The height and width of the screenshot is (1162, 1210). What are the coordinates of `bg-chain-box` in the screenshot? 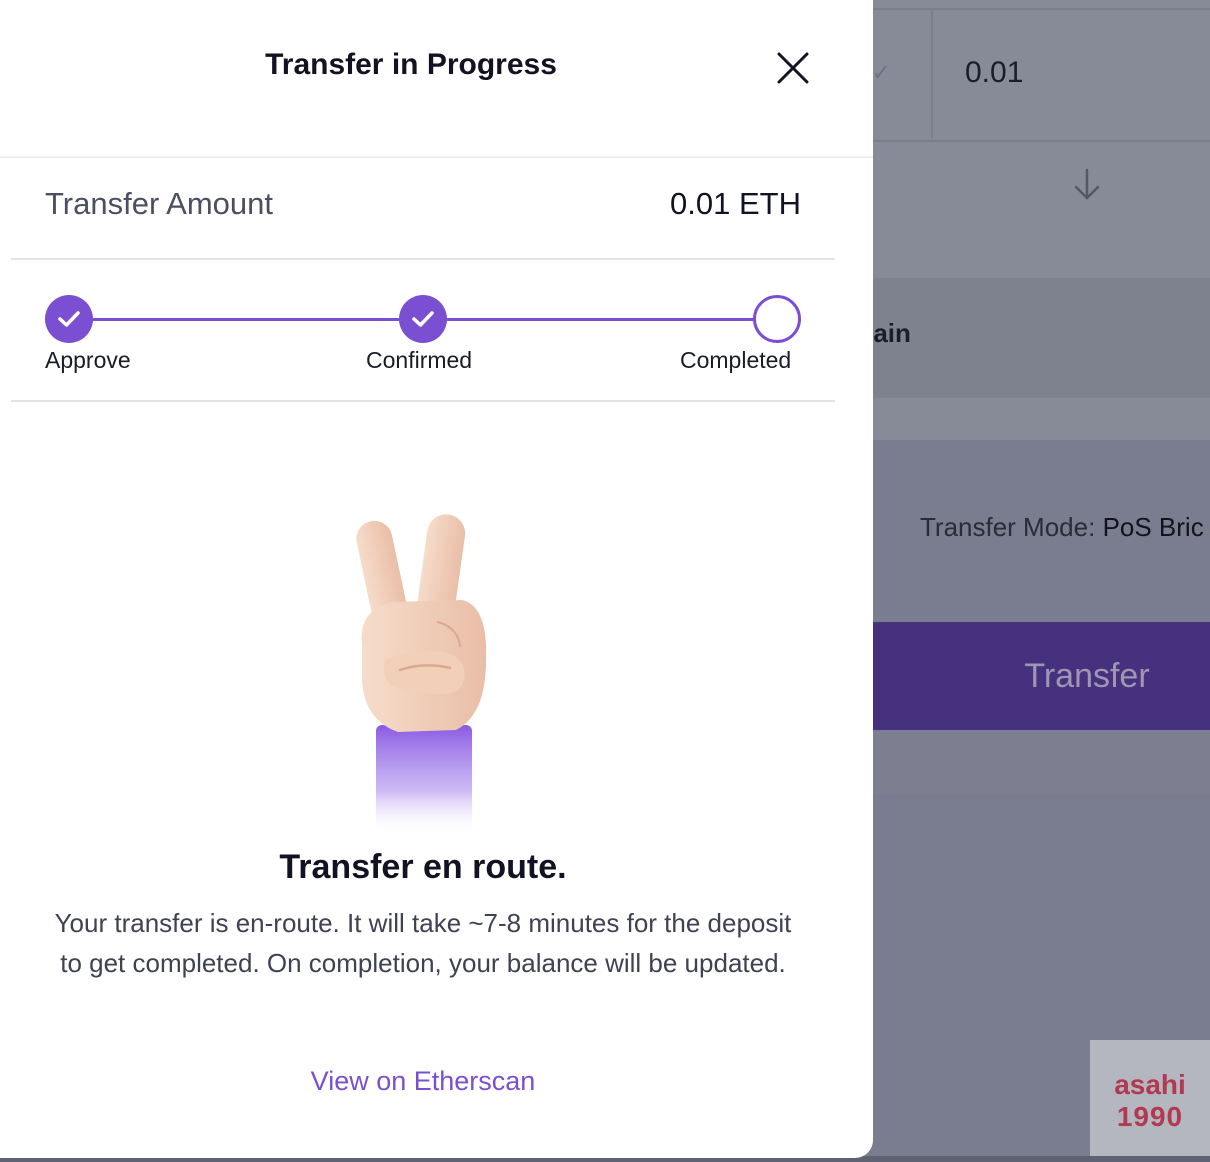 It's located at (1041, 338).